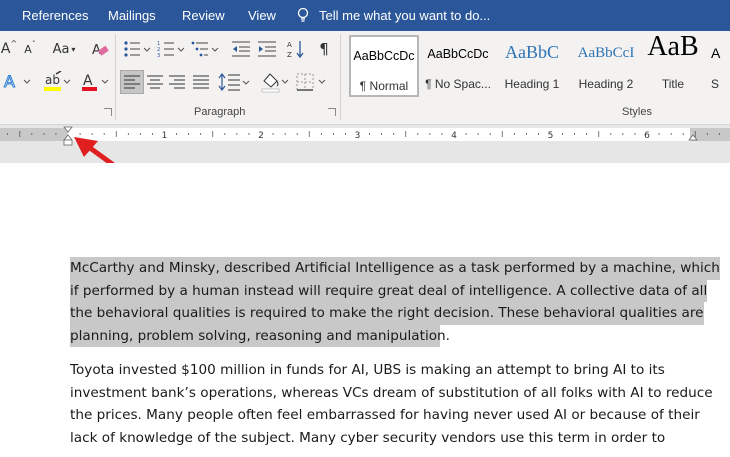 The image size is (730, 457). What do you see at coordinates (99, 152) in the screenshot?
I see `annotation-arrow-shaft` at bounding box center [99, 152].